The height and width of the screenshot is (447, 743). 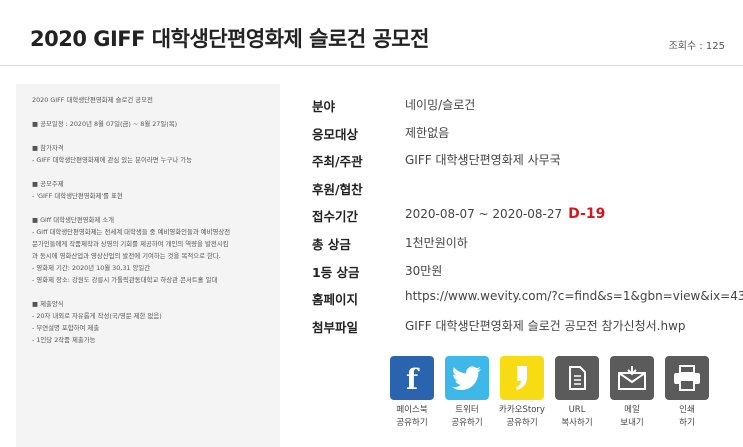 I want to click on info-row: 후원/협찬, so click(x=522, y=189).